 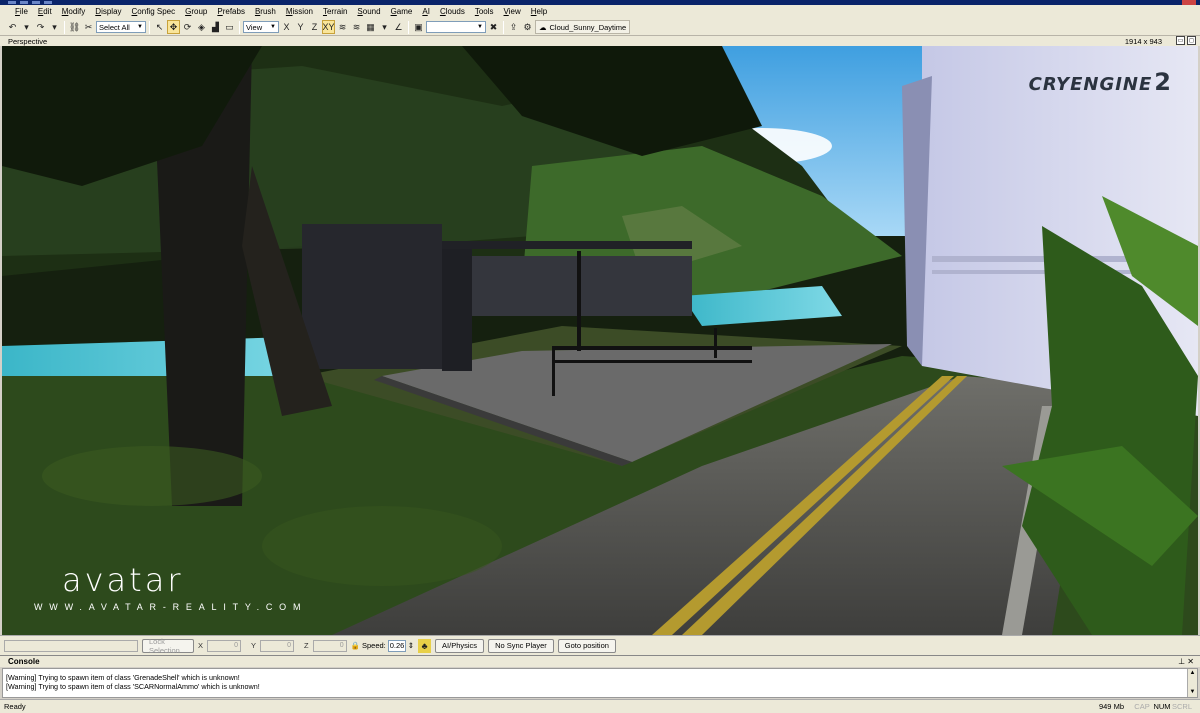 I want to click on physics-icon: ⚙, so click(x=527, y=27).